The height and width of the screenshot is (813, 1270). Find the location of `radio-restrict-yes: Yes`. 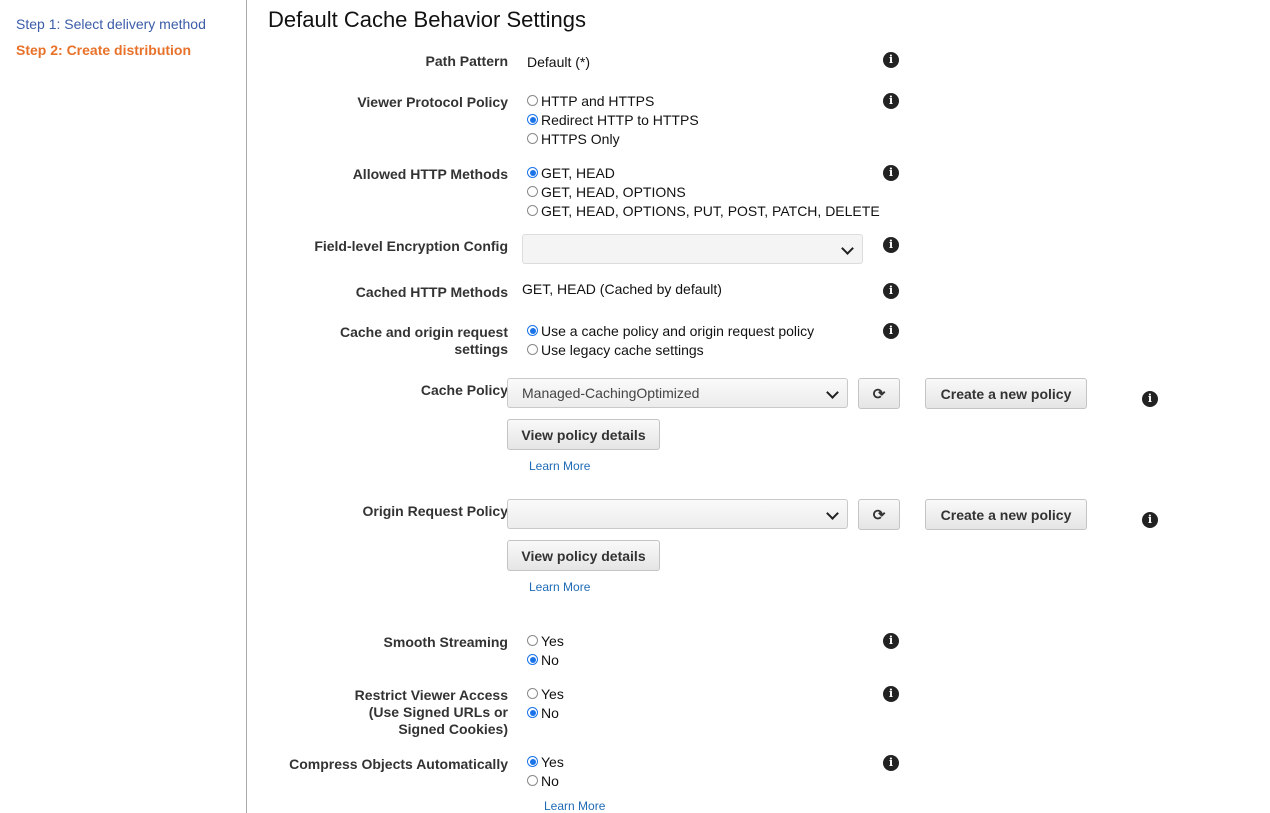

radio-restrict-yes: Yes is located at coordinates (545, 693).